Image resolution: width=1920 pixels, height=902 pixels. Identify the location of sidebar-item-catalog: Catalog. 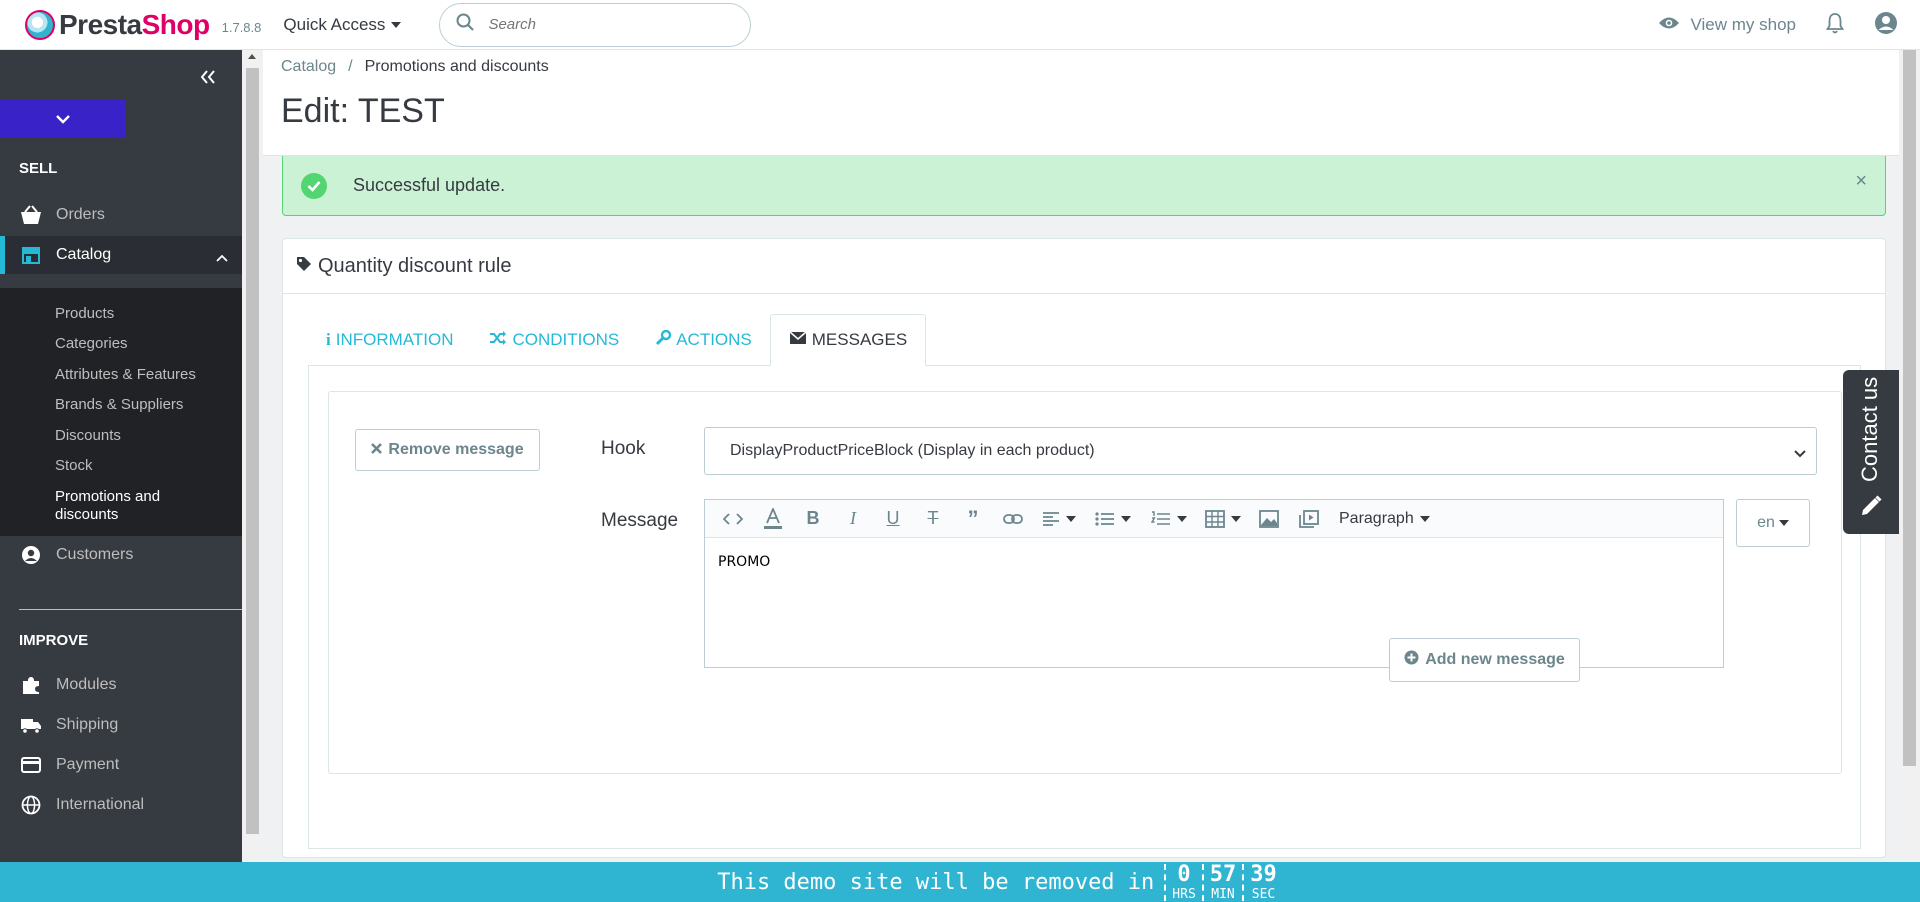
(121, 255).